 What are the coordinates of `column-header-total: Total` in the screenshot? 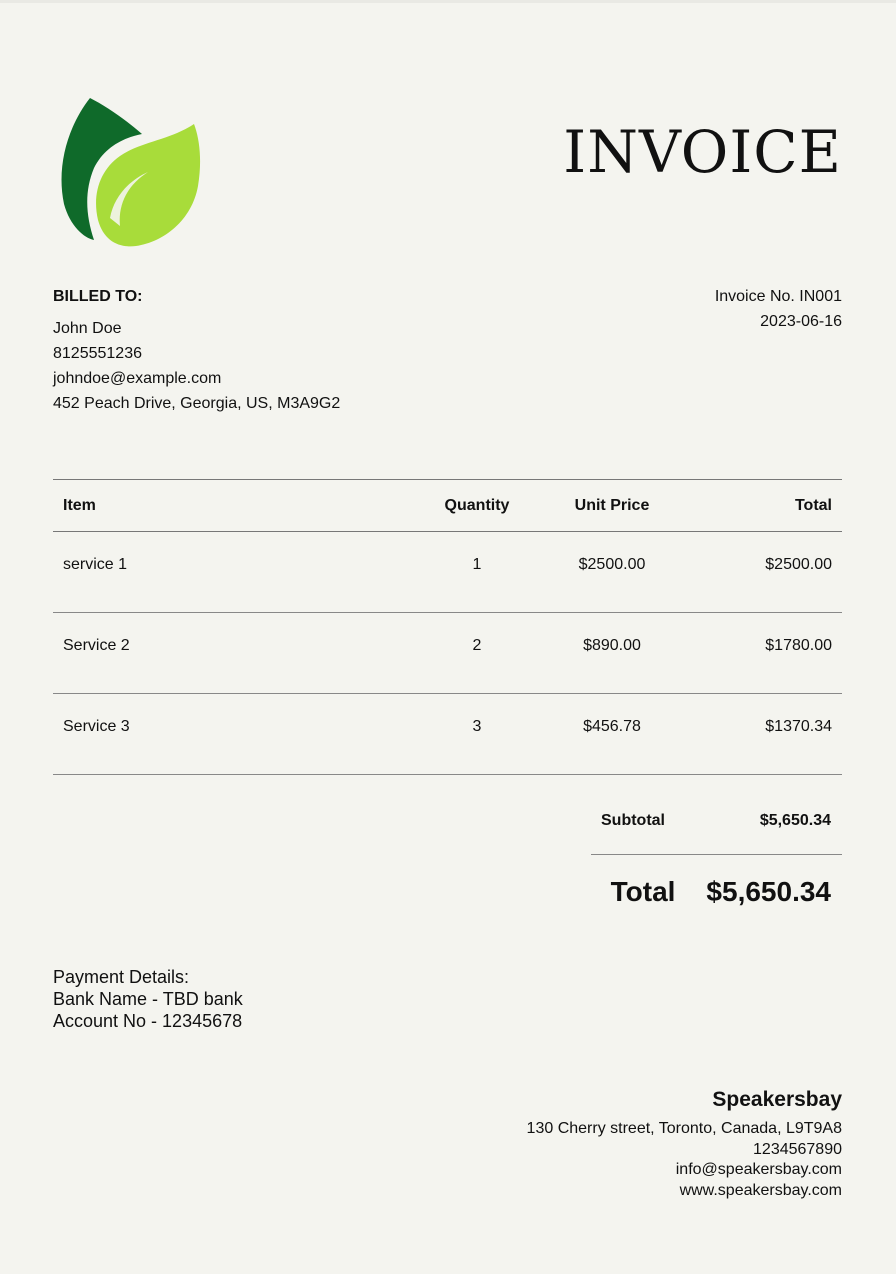 It's located at (762, 505).